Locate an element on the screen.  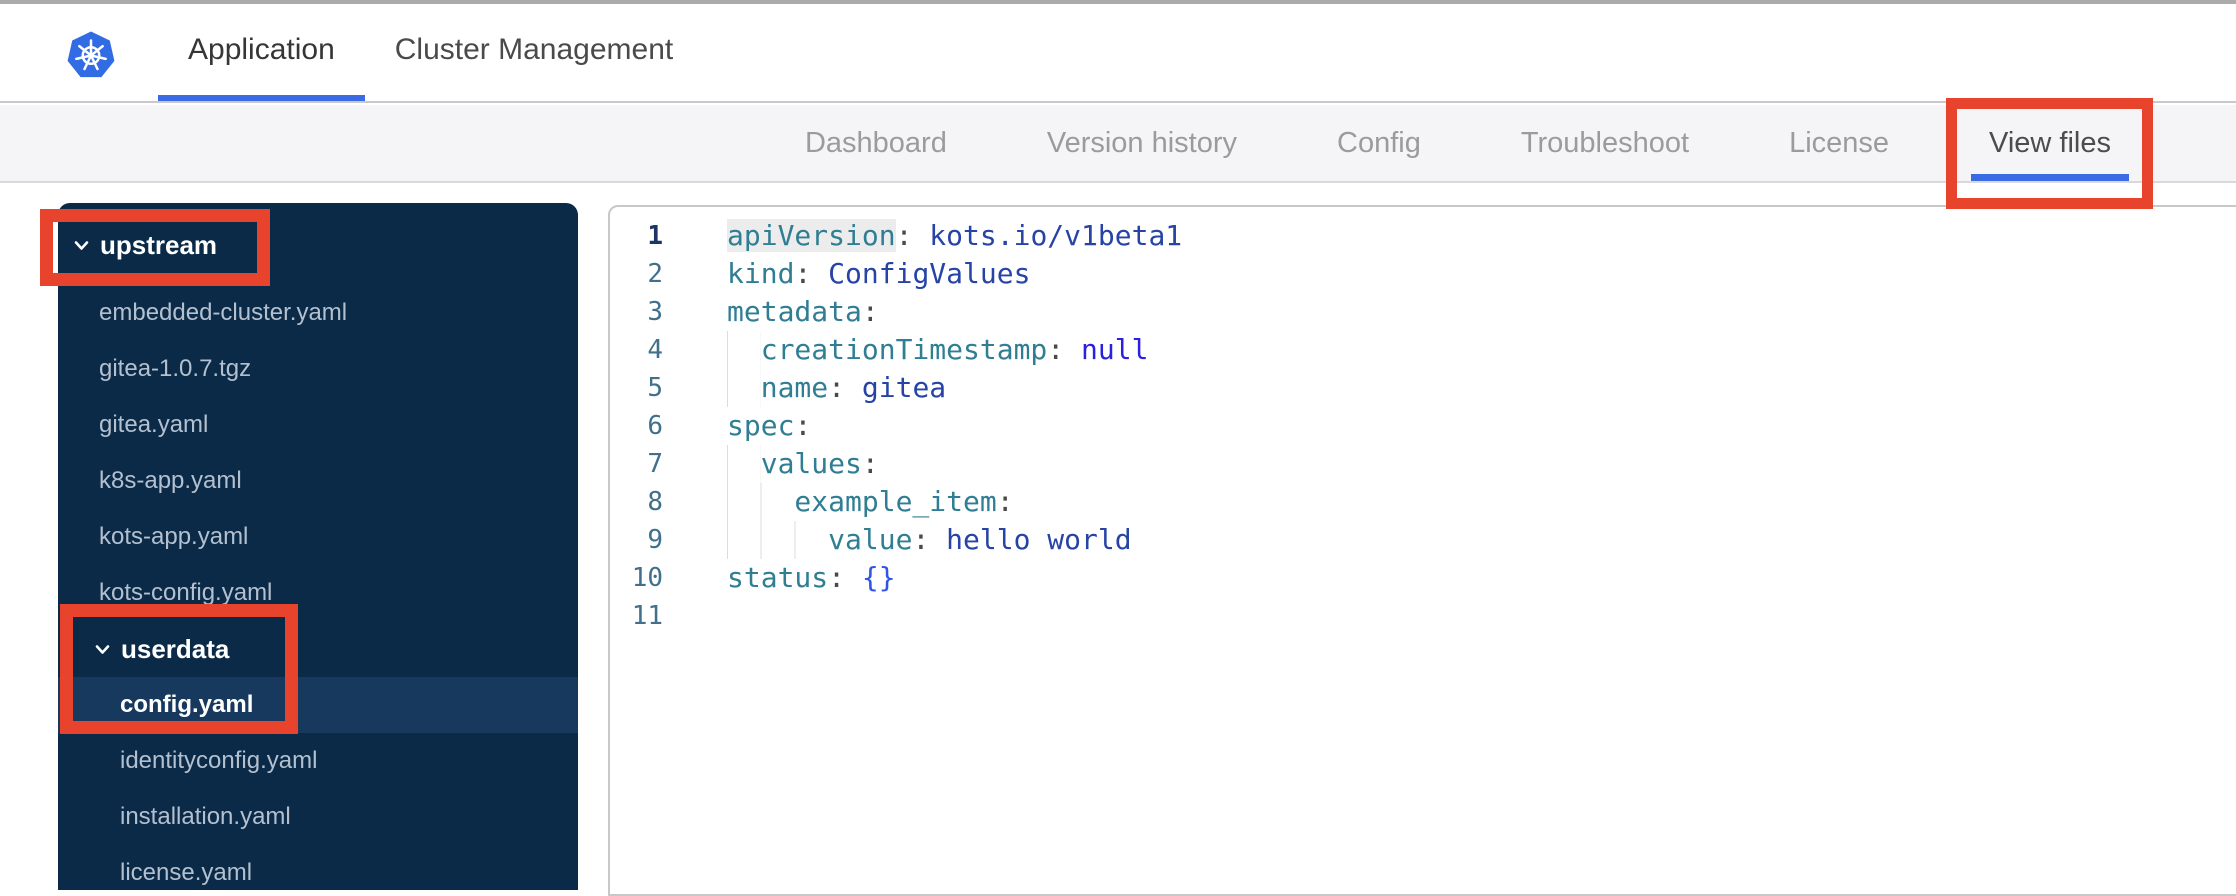
tree-item-label: license.yaml is located at coordinates (186, 872).